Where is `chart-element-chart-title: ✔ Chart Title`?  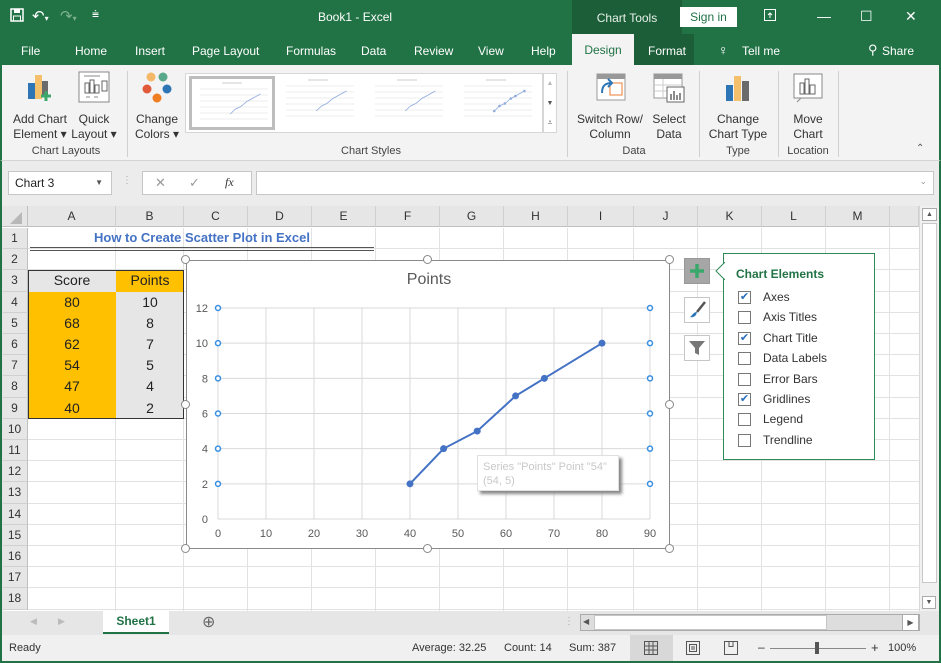 chart-element-chart-title: ✔ Chart Title is located at coordinates (803, 339).